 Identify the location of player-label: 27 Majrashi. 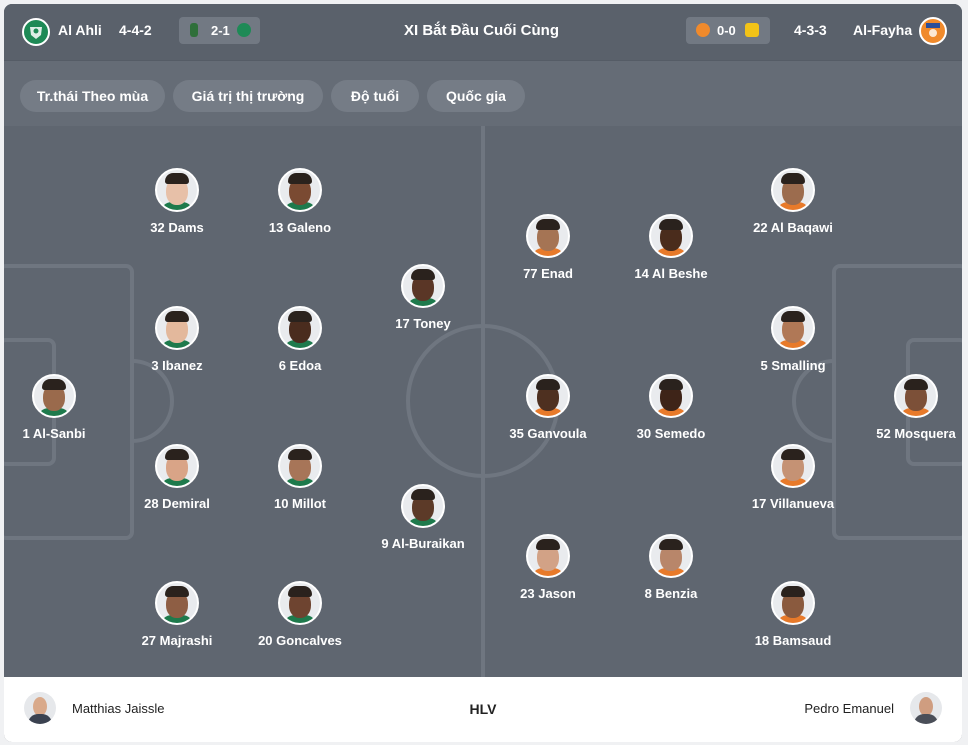
(177, 640).